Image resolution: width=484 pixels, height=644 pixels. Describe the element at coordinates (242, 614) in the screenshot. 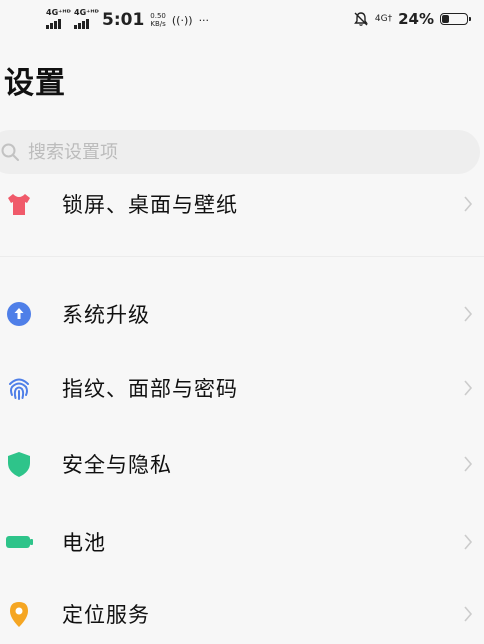

I see `settings-item-location: 定位服务` at that location.